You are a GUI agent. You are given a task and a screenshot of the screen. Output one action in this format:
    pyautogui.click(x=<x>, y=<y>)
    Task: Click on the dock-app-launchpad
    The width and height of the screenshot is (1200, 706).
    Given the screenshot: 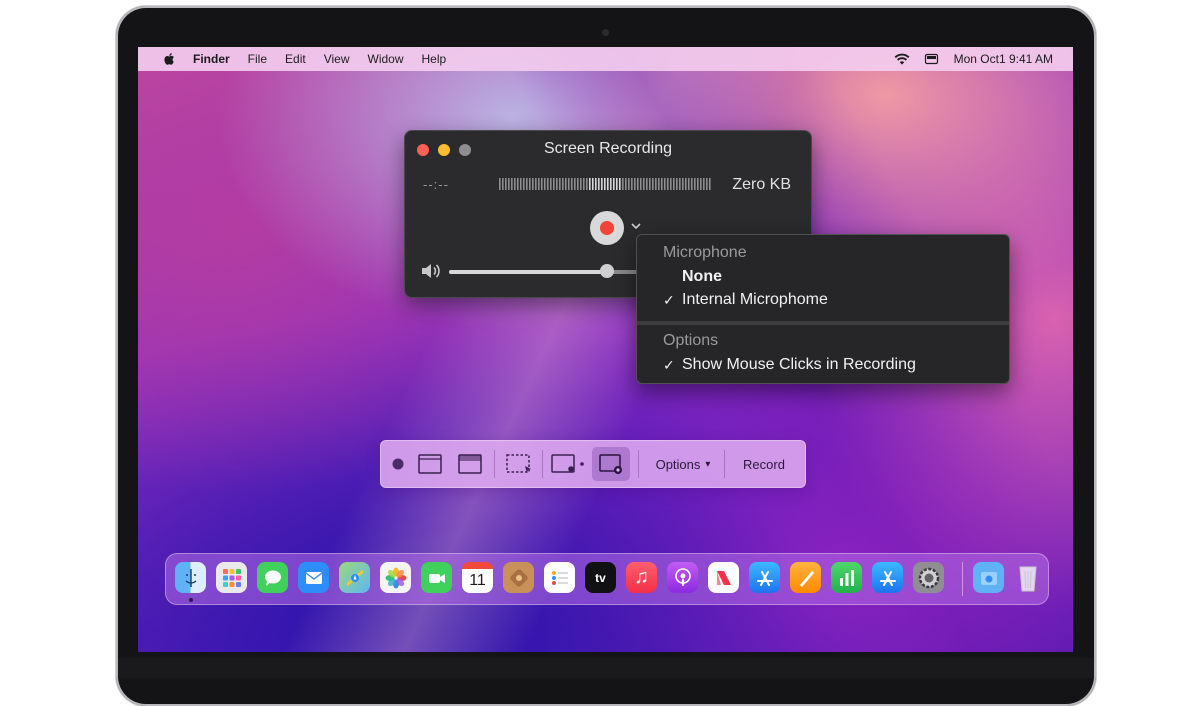 What is the action you would take?
    pyautogui.click(x=231, y=577)
    